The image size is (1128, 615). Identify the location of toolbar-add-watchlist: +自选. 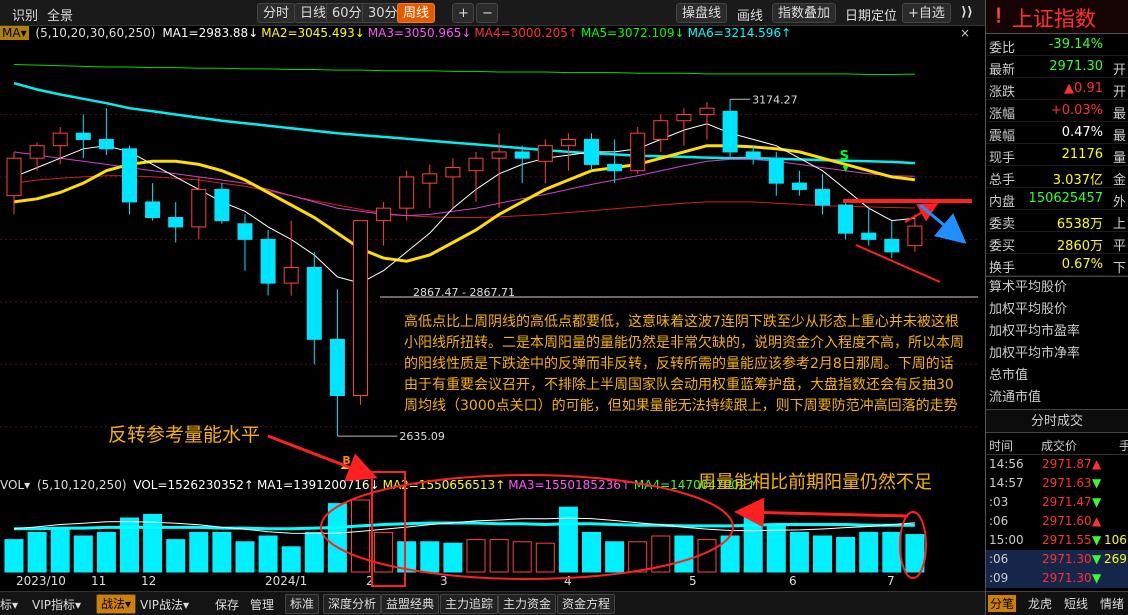
(926, 13).